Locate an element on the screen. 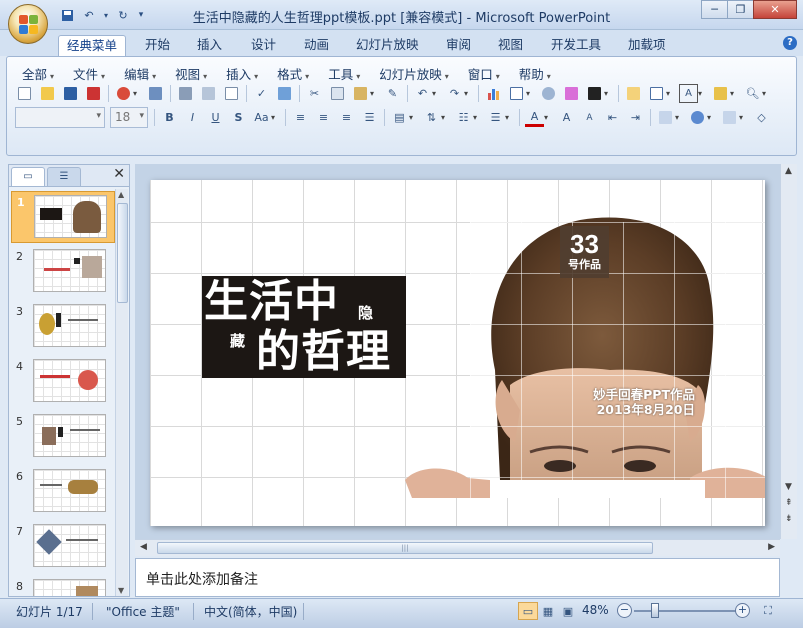  save-icon is located at coordinates (70, 93).